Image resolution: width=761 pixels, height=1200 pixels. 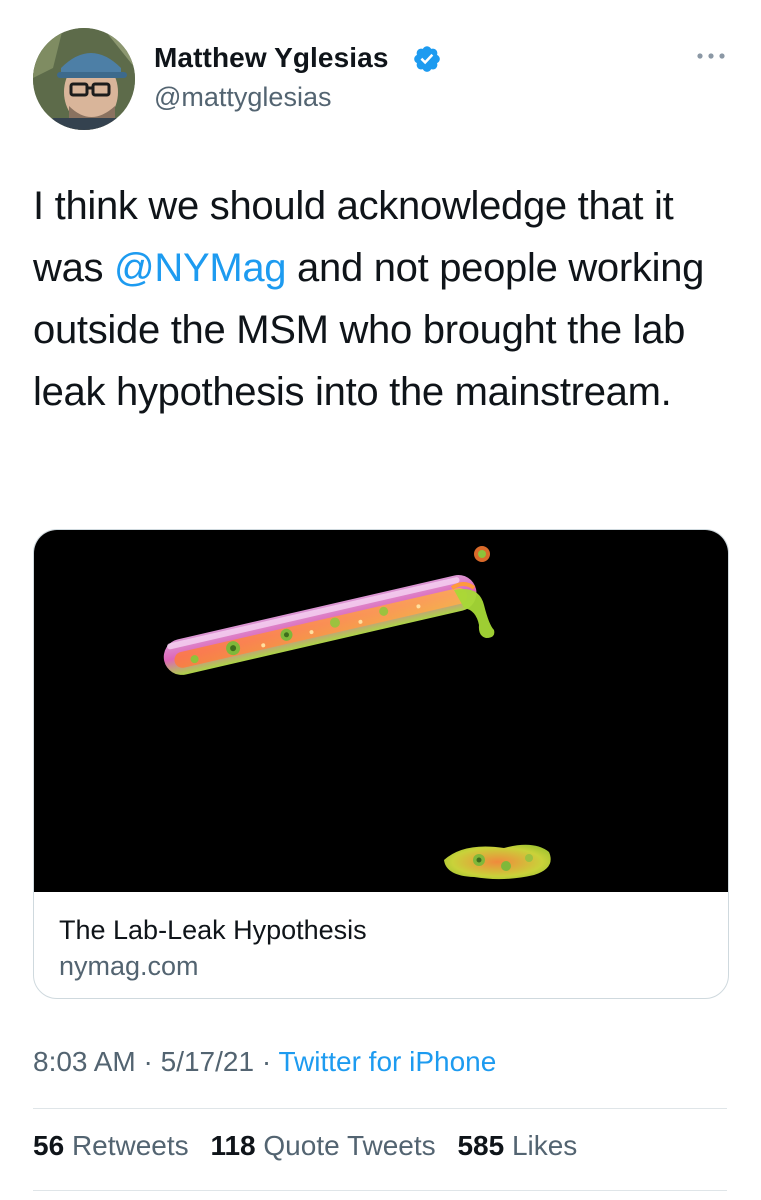 I want to click on quote-tweets-label: Quote Tweets, so click(x=349, y=1145).